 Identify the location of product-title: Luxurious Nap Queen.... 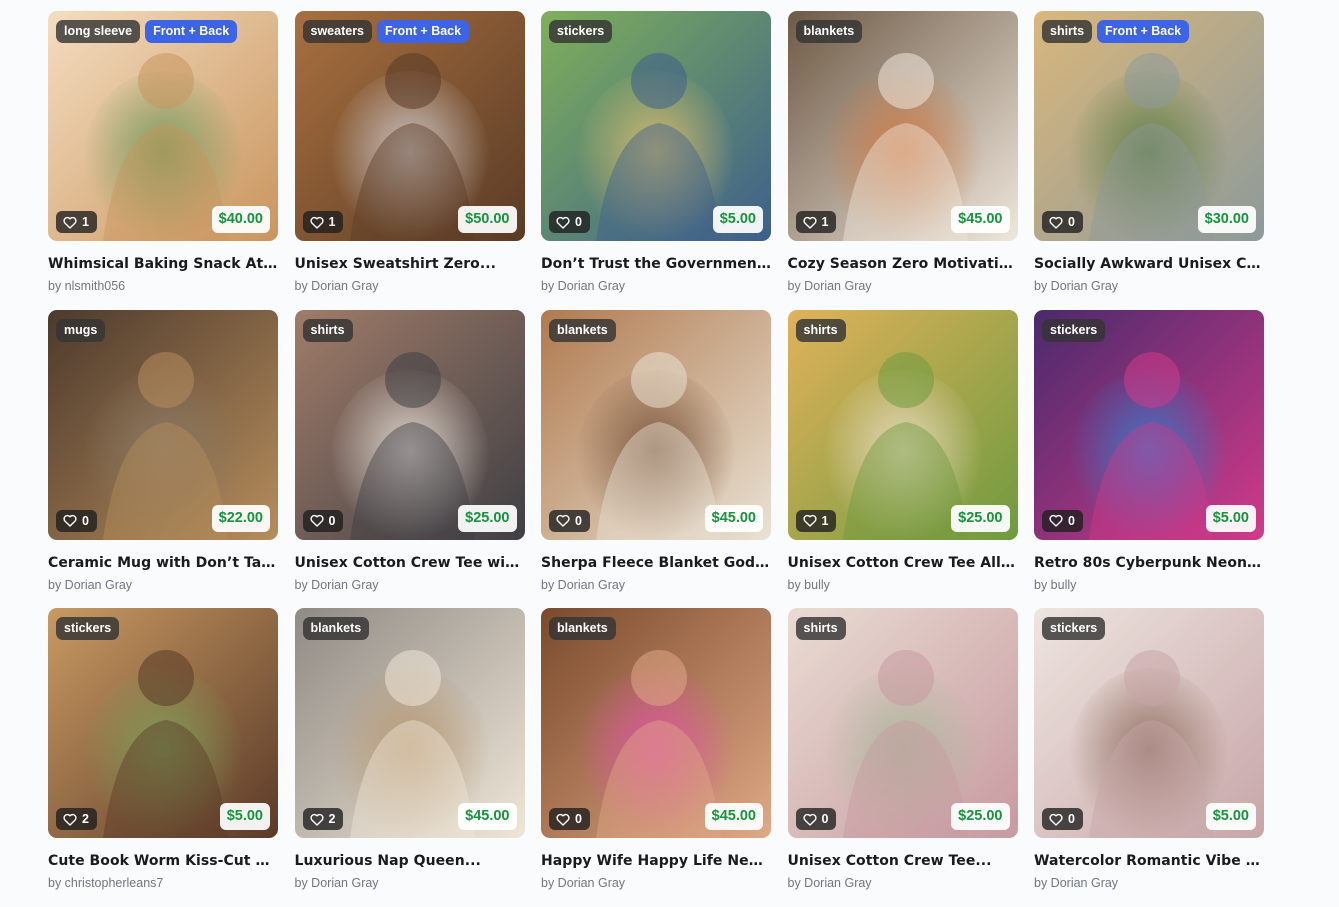
(410, 861).